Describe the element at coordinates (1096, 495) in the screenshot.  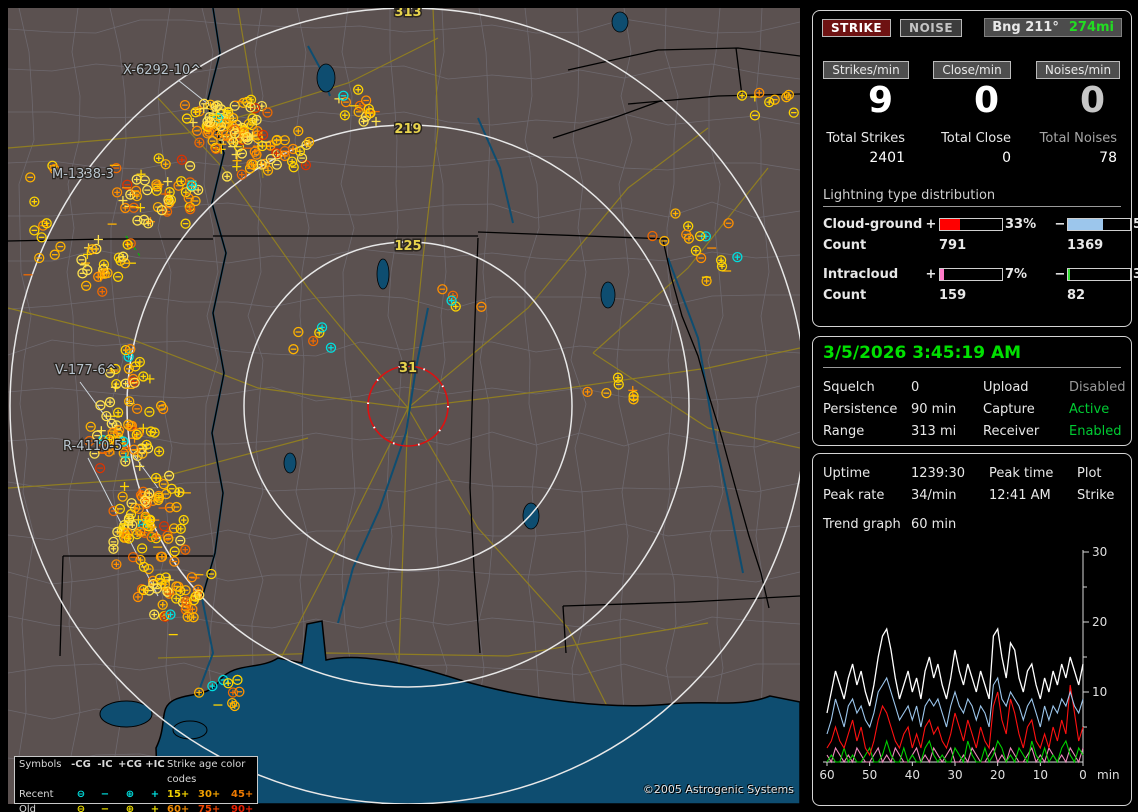
I see `plot-value: Strike` at that location.